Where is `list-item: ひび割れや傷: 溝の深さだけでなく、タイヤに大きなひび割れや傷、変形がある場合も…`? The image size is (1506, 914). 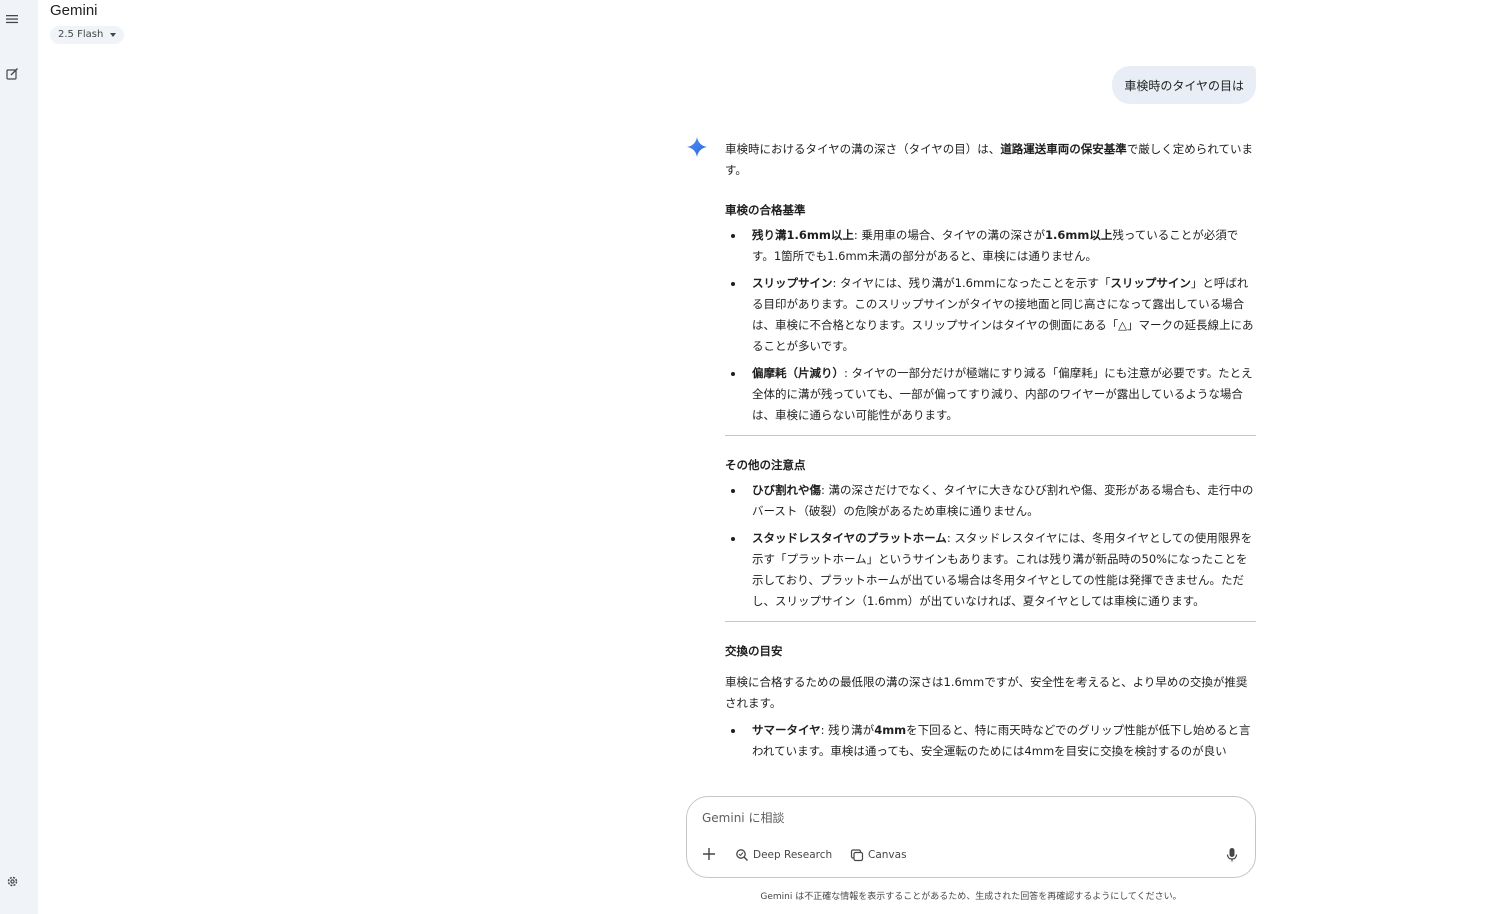 list-item: ひび割れや傷: 溝の深さだけでなく、タイヤに大きなひび割れや傷、変形がある場合も… is located at coordinates (990, 501).